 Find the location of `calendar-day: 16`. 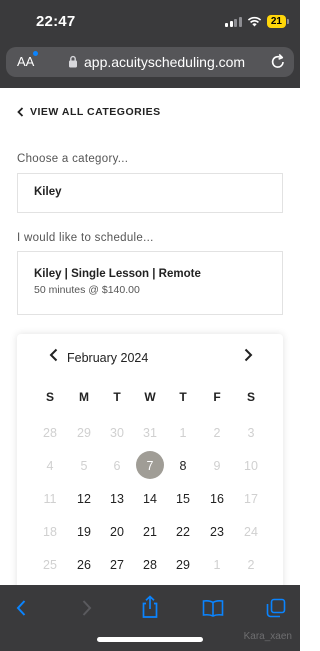

calendar-day: 16 is located at coordinates (217, 499).